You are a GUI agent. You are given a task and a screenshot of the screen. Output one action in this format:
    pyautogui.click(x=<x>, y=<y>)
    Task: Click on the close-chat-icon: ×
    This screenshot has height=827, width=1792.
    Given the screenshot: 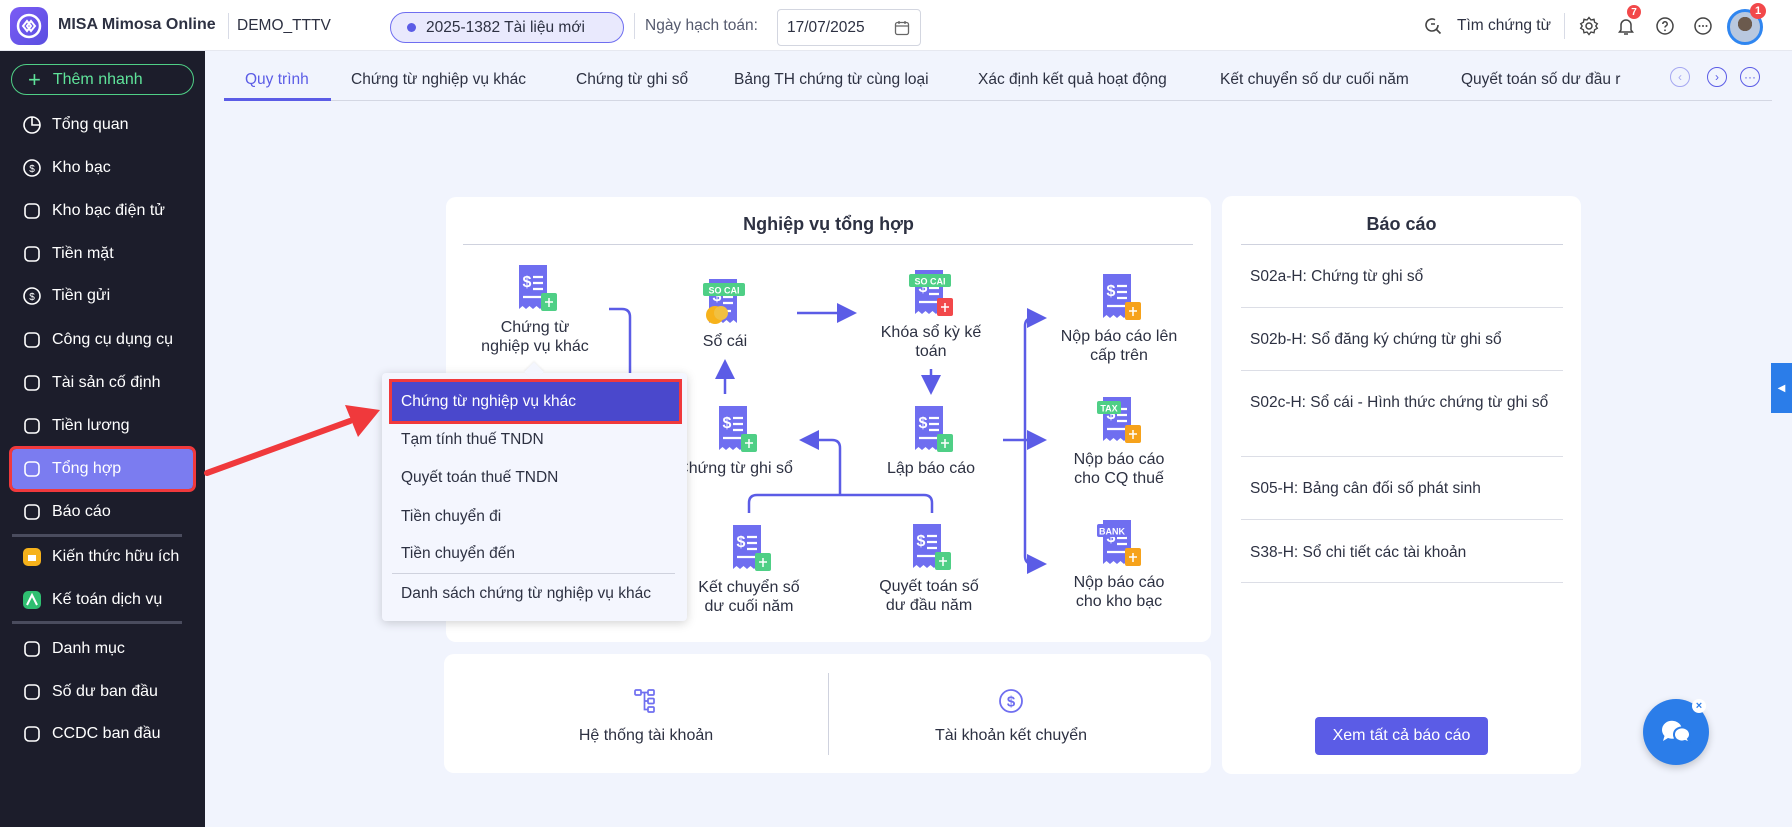 What is the action you would take?
    pyautogui.click(x=1699, y=706)
    